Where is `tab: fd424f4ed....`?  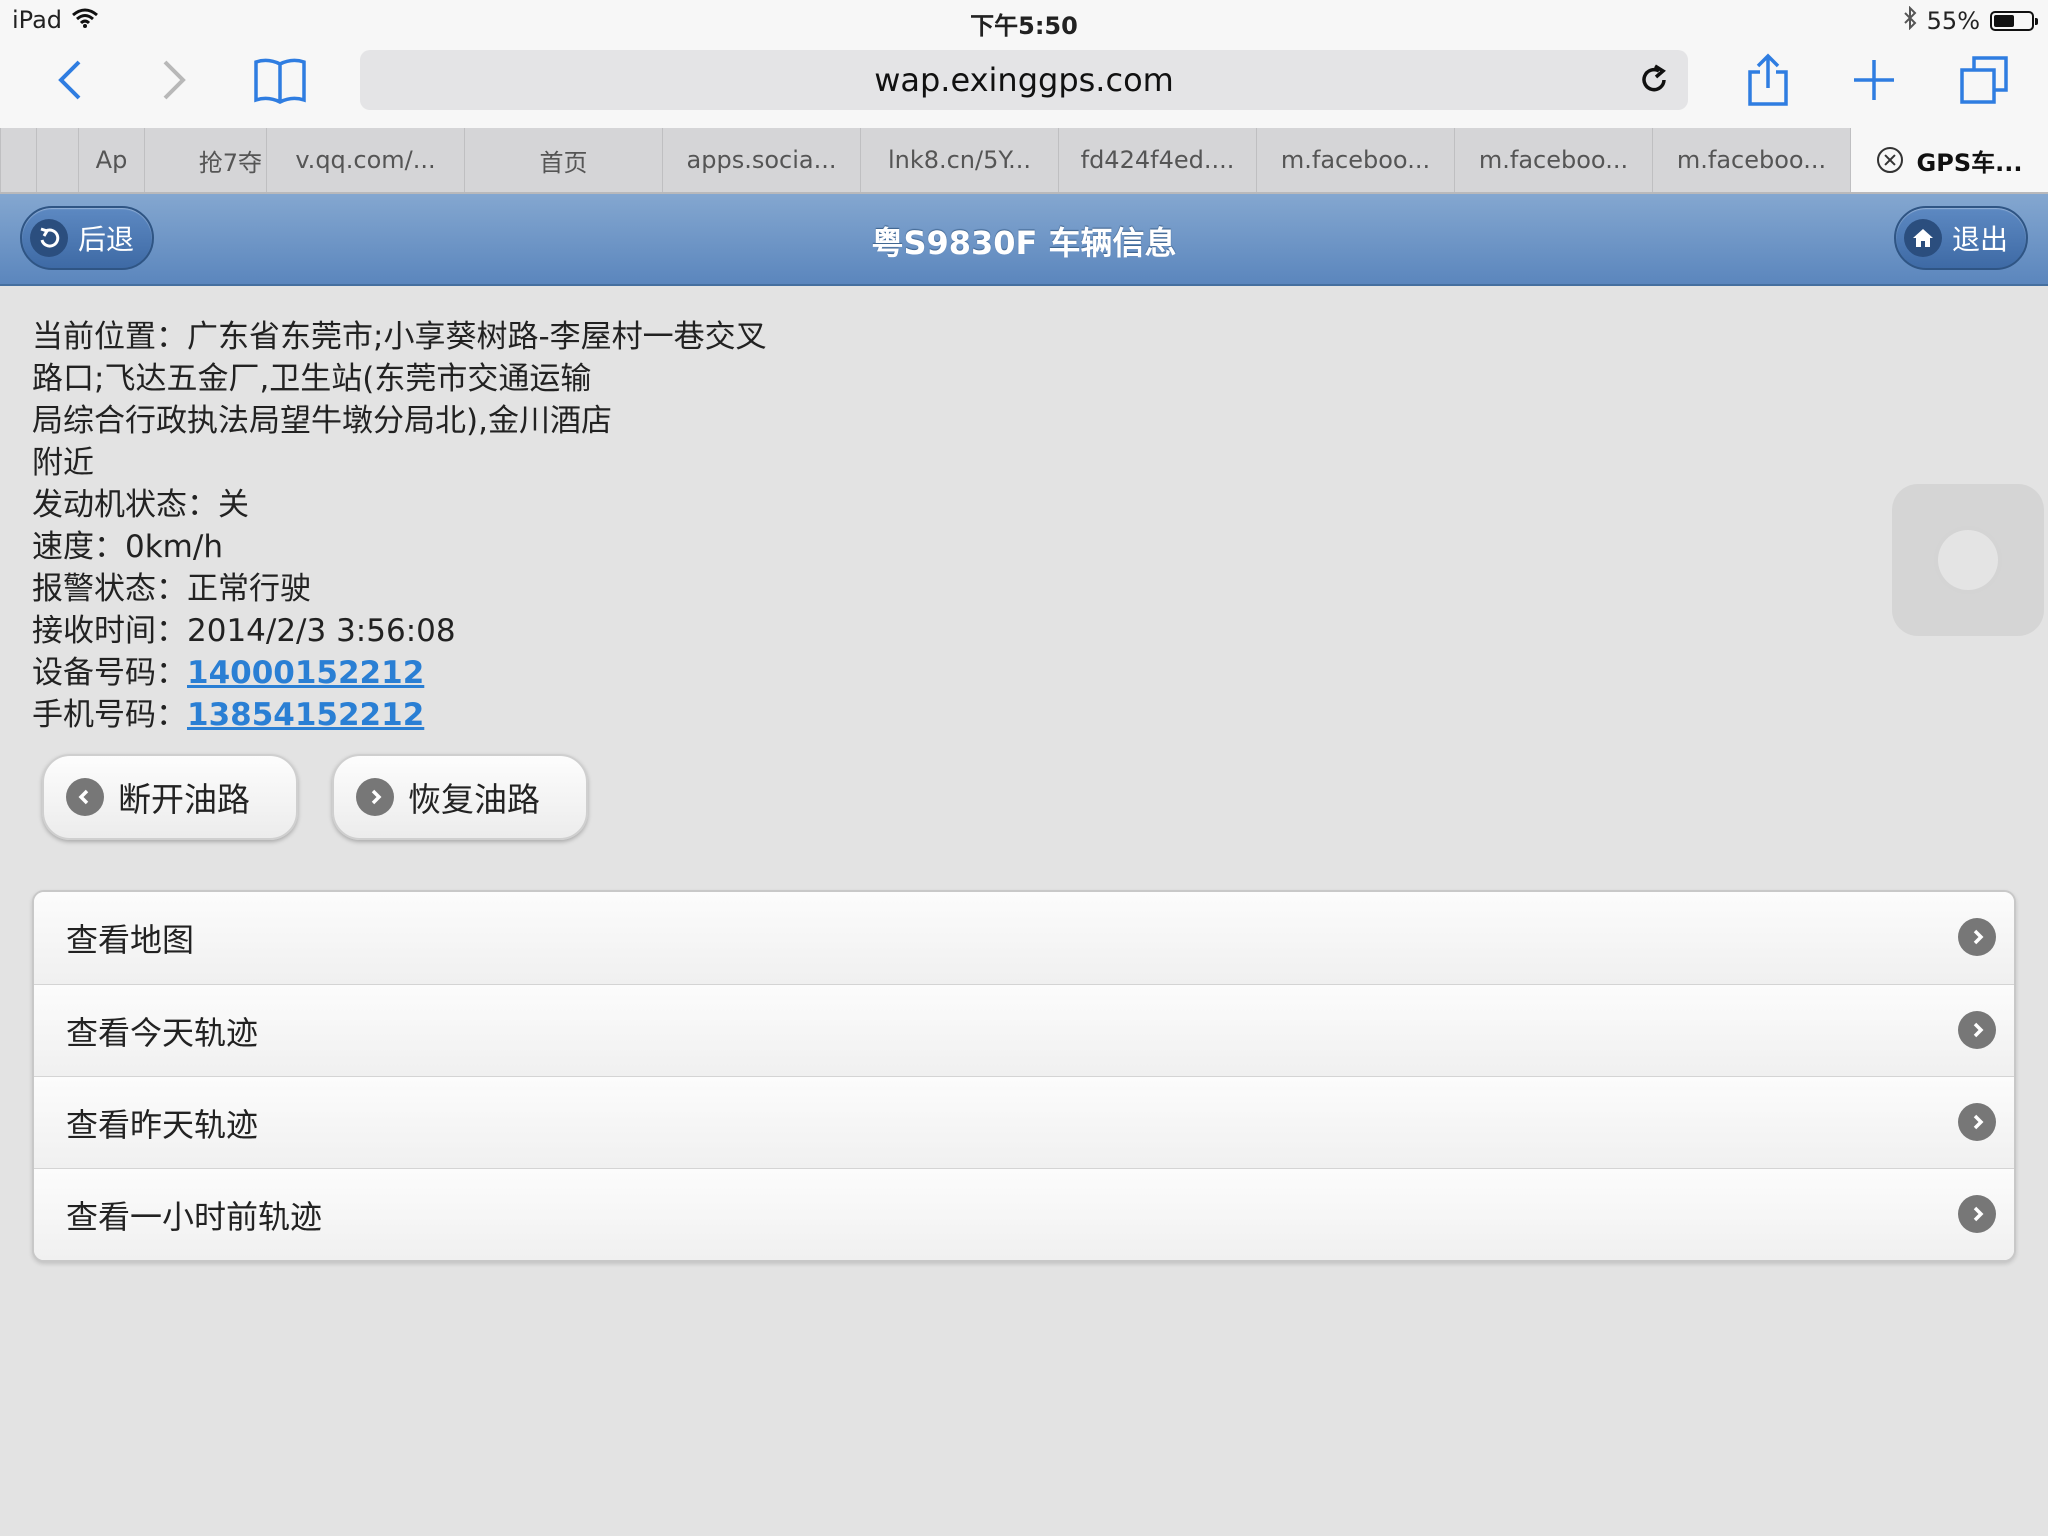 tab: fd424f4ed.... is located at coordinates (1157, 160).